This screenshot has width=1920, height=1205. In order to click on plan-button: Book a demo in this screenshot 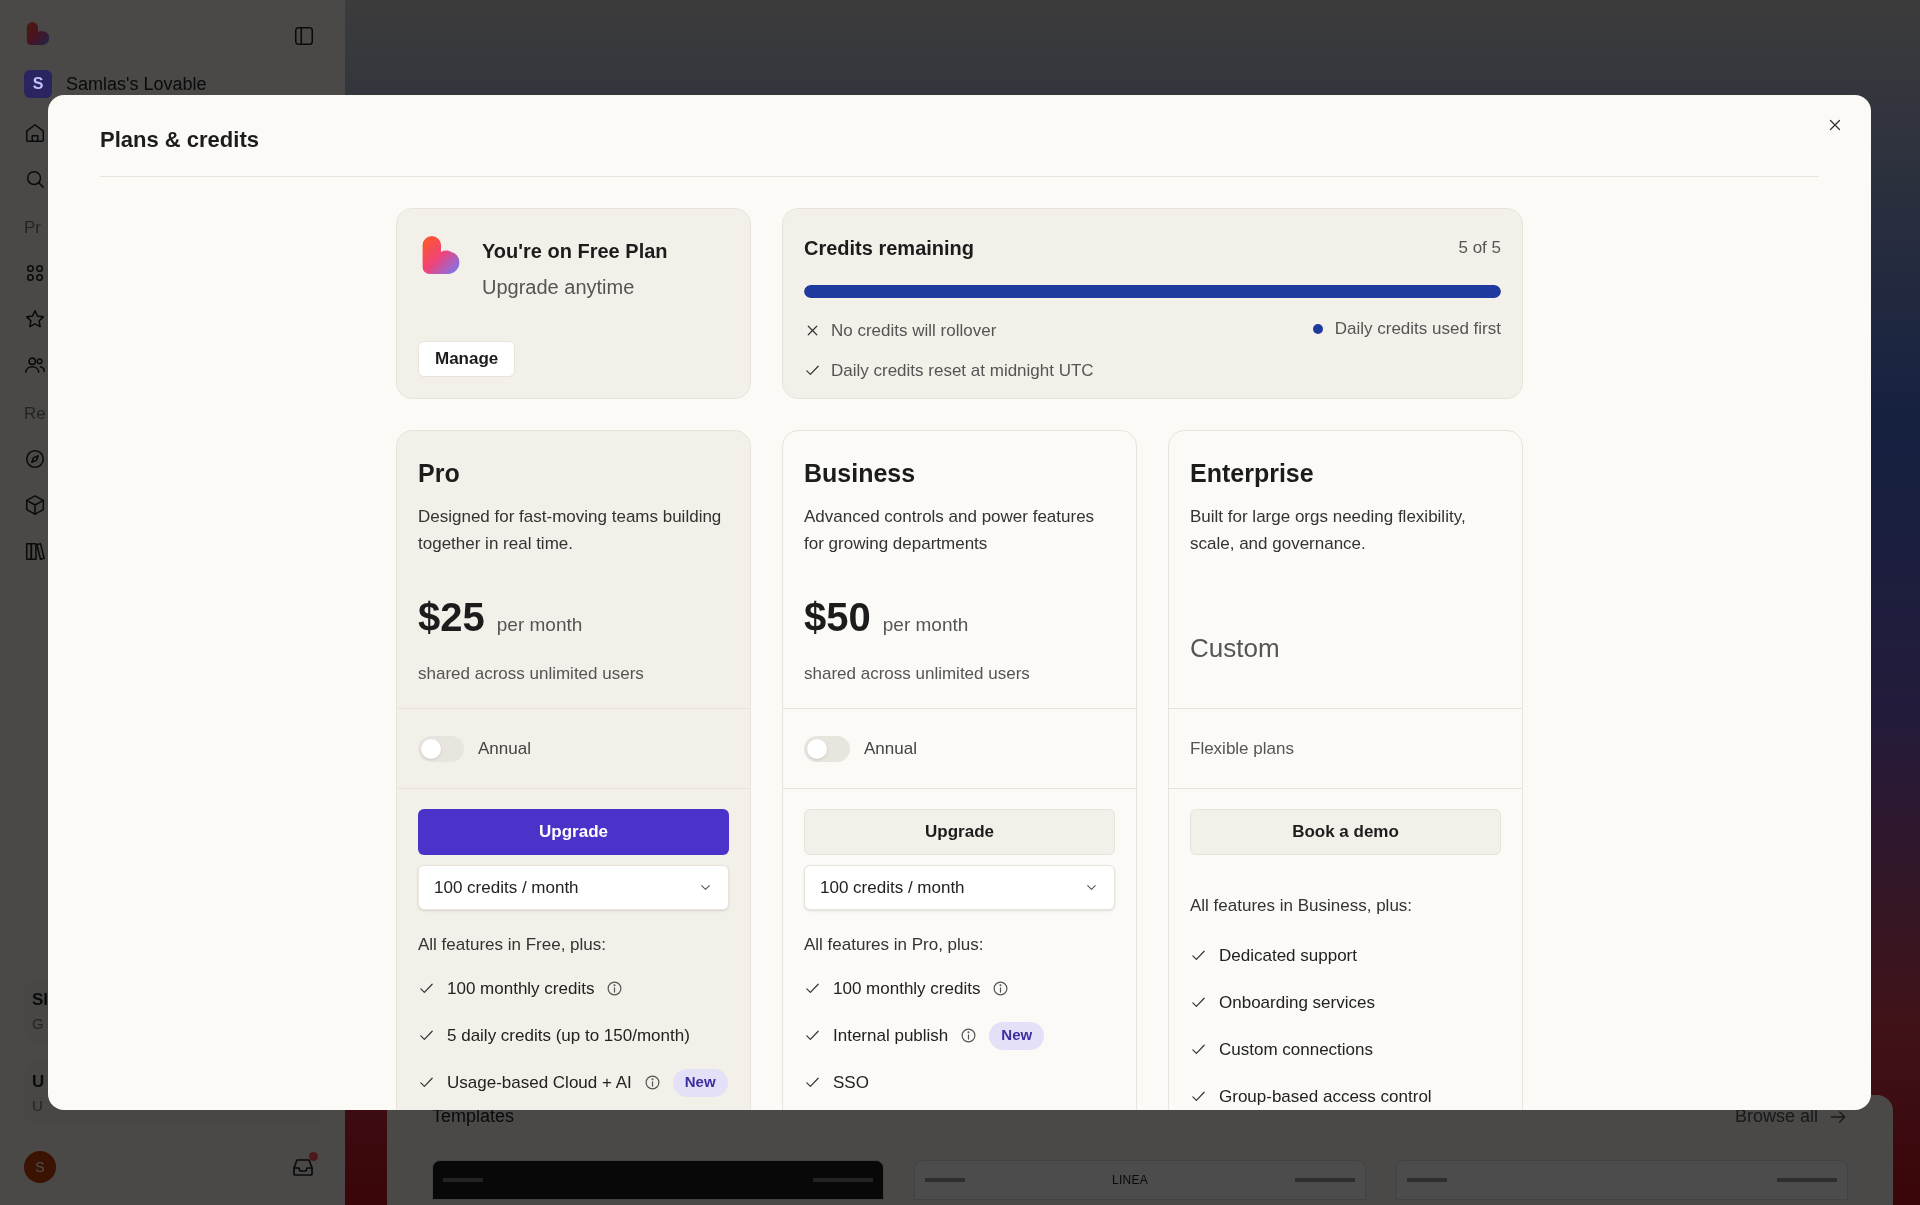, I will do `click(1345, 832)`.